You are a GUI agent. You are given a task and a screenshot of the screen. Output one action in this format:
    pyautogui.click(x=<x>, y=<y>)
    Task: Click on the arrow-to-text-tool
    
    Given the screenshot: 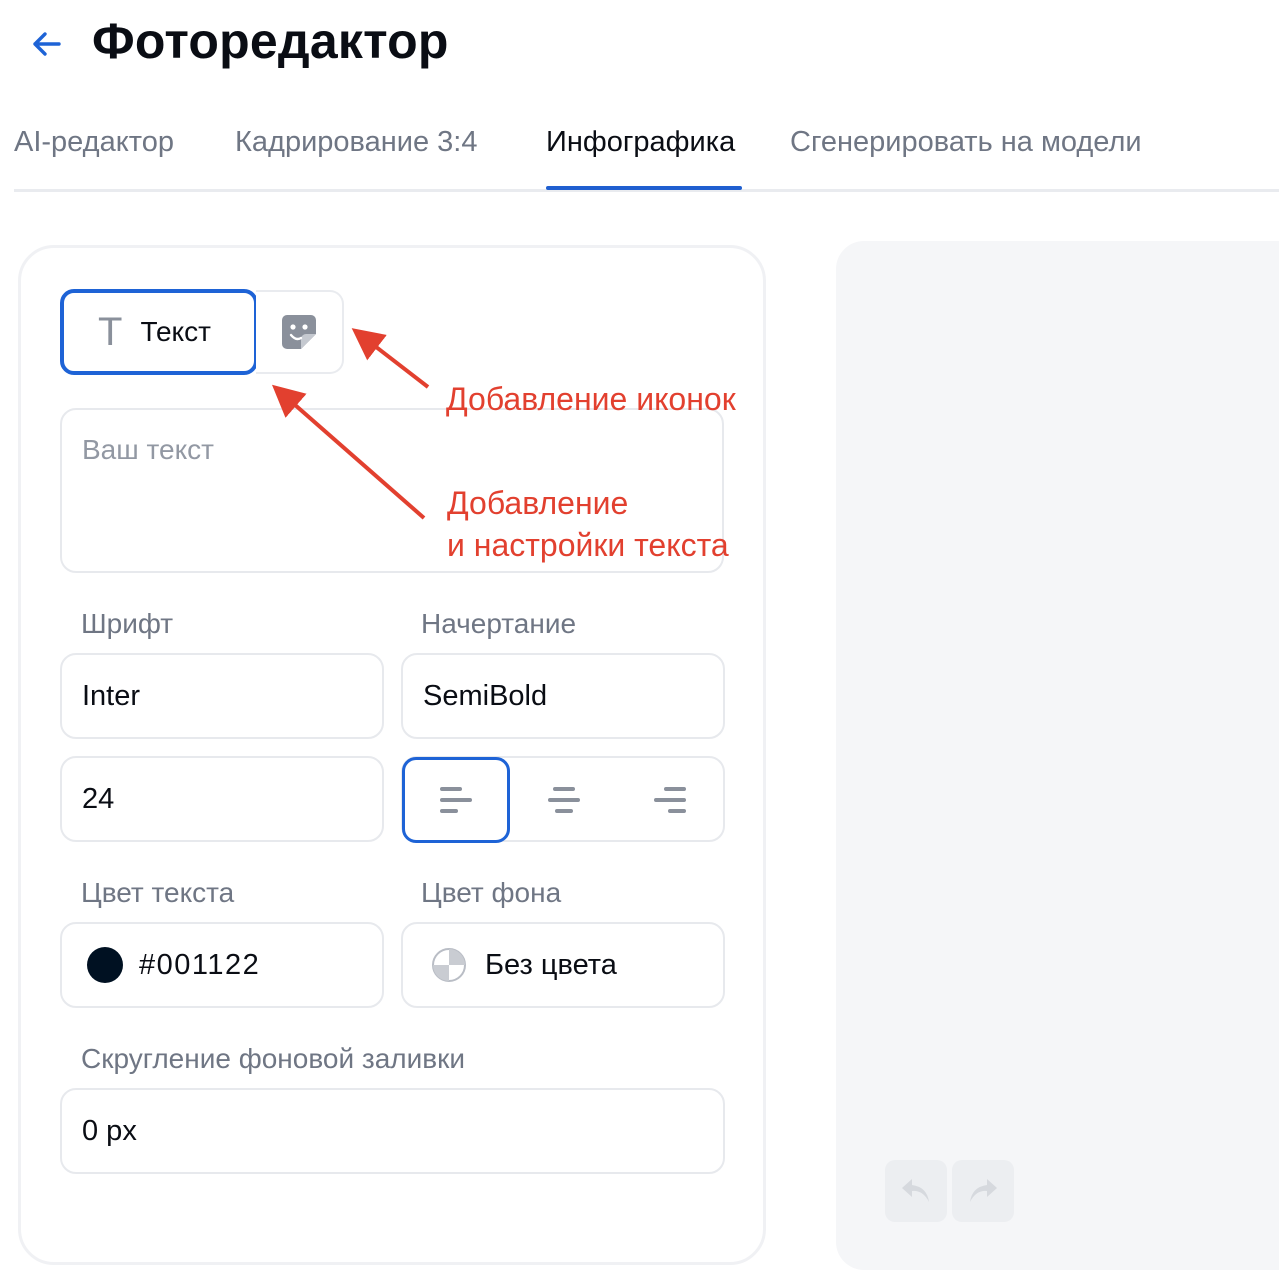 What is the action you would take?
    pyautogui.click(x=348, y=452)
    